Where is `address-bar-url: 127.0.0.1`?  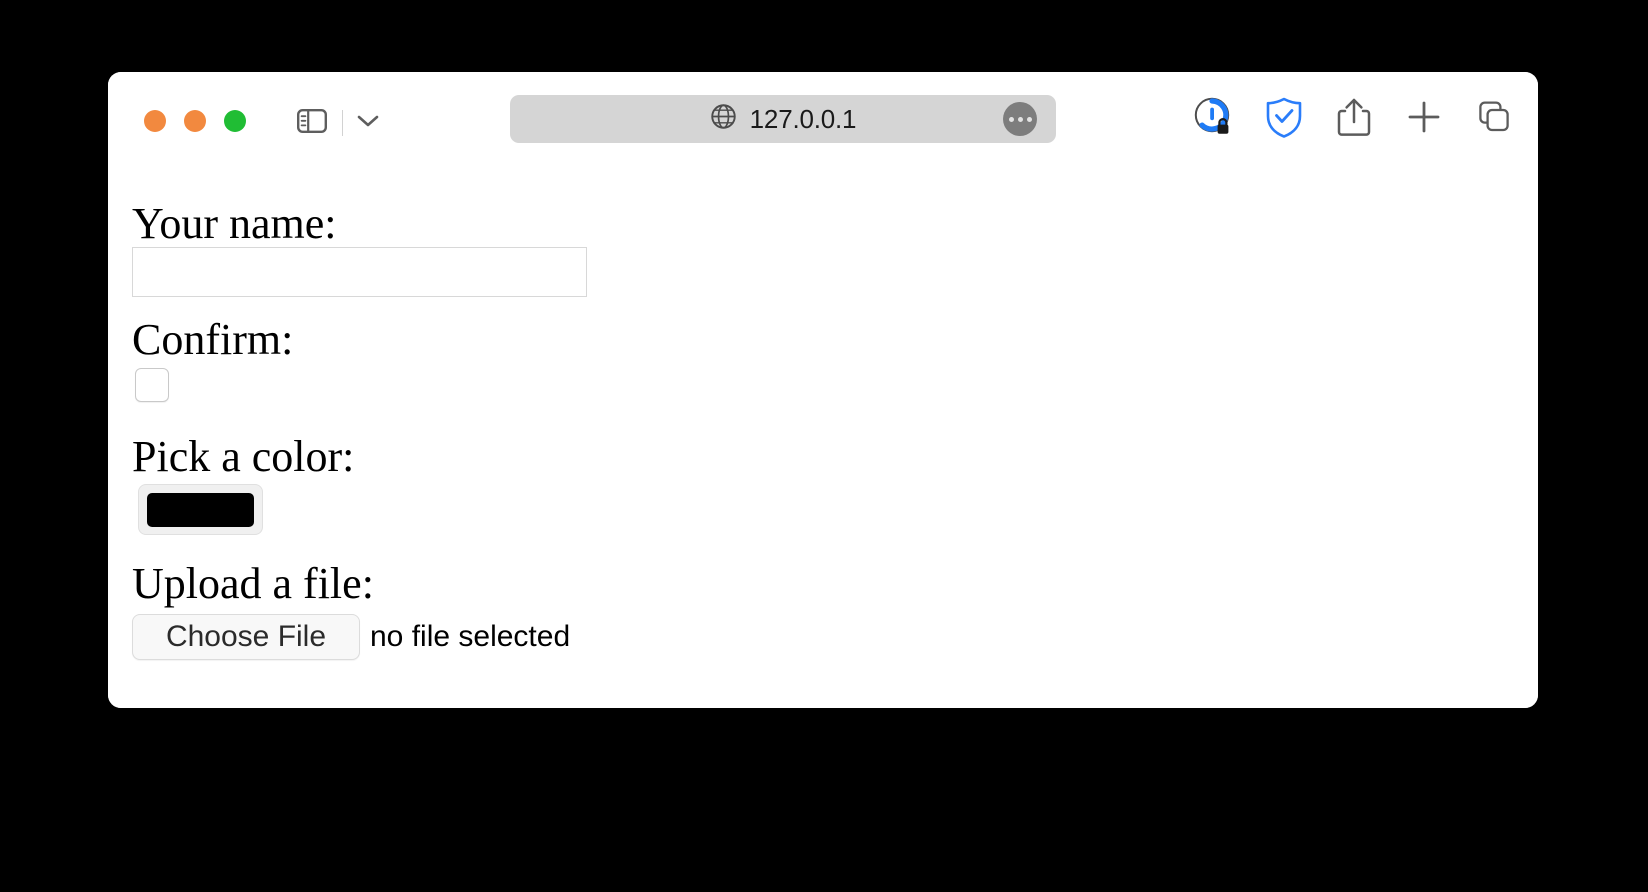
address-bar-url: 127.0.0.1 is located at coordinates (803, 118).